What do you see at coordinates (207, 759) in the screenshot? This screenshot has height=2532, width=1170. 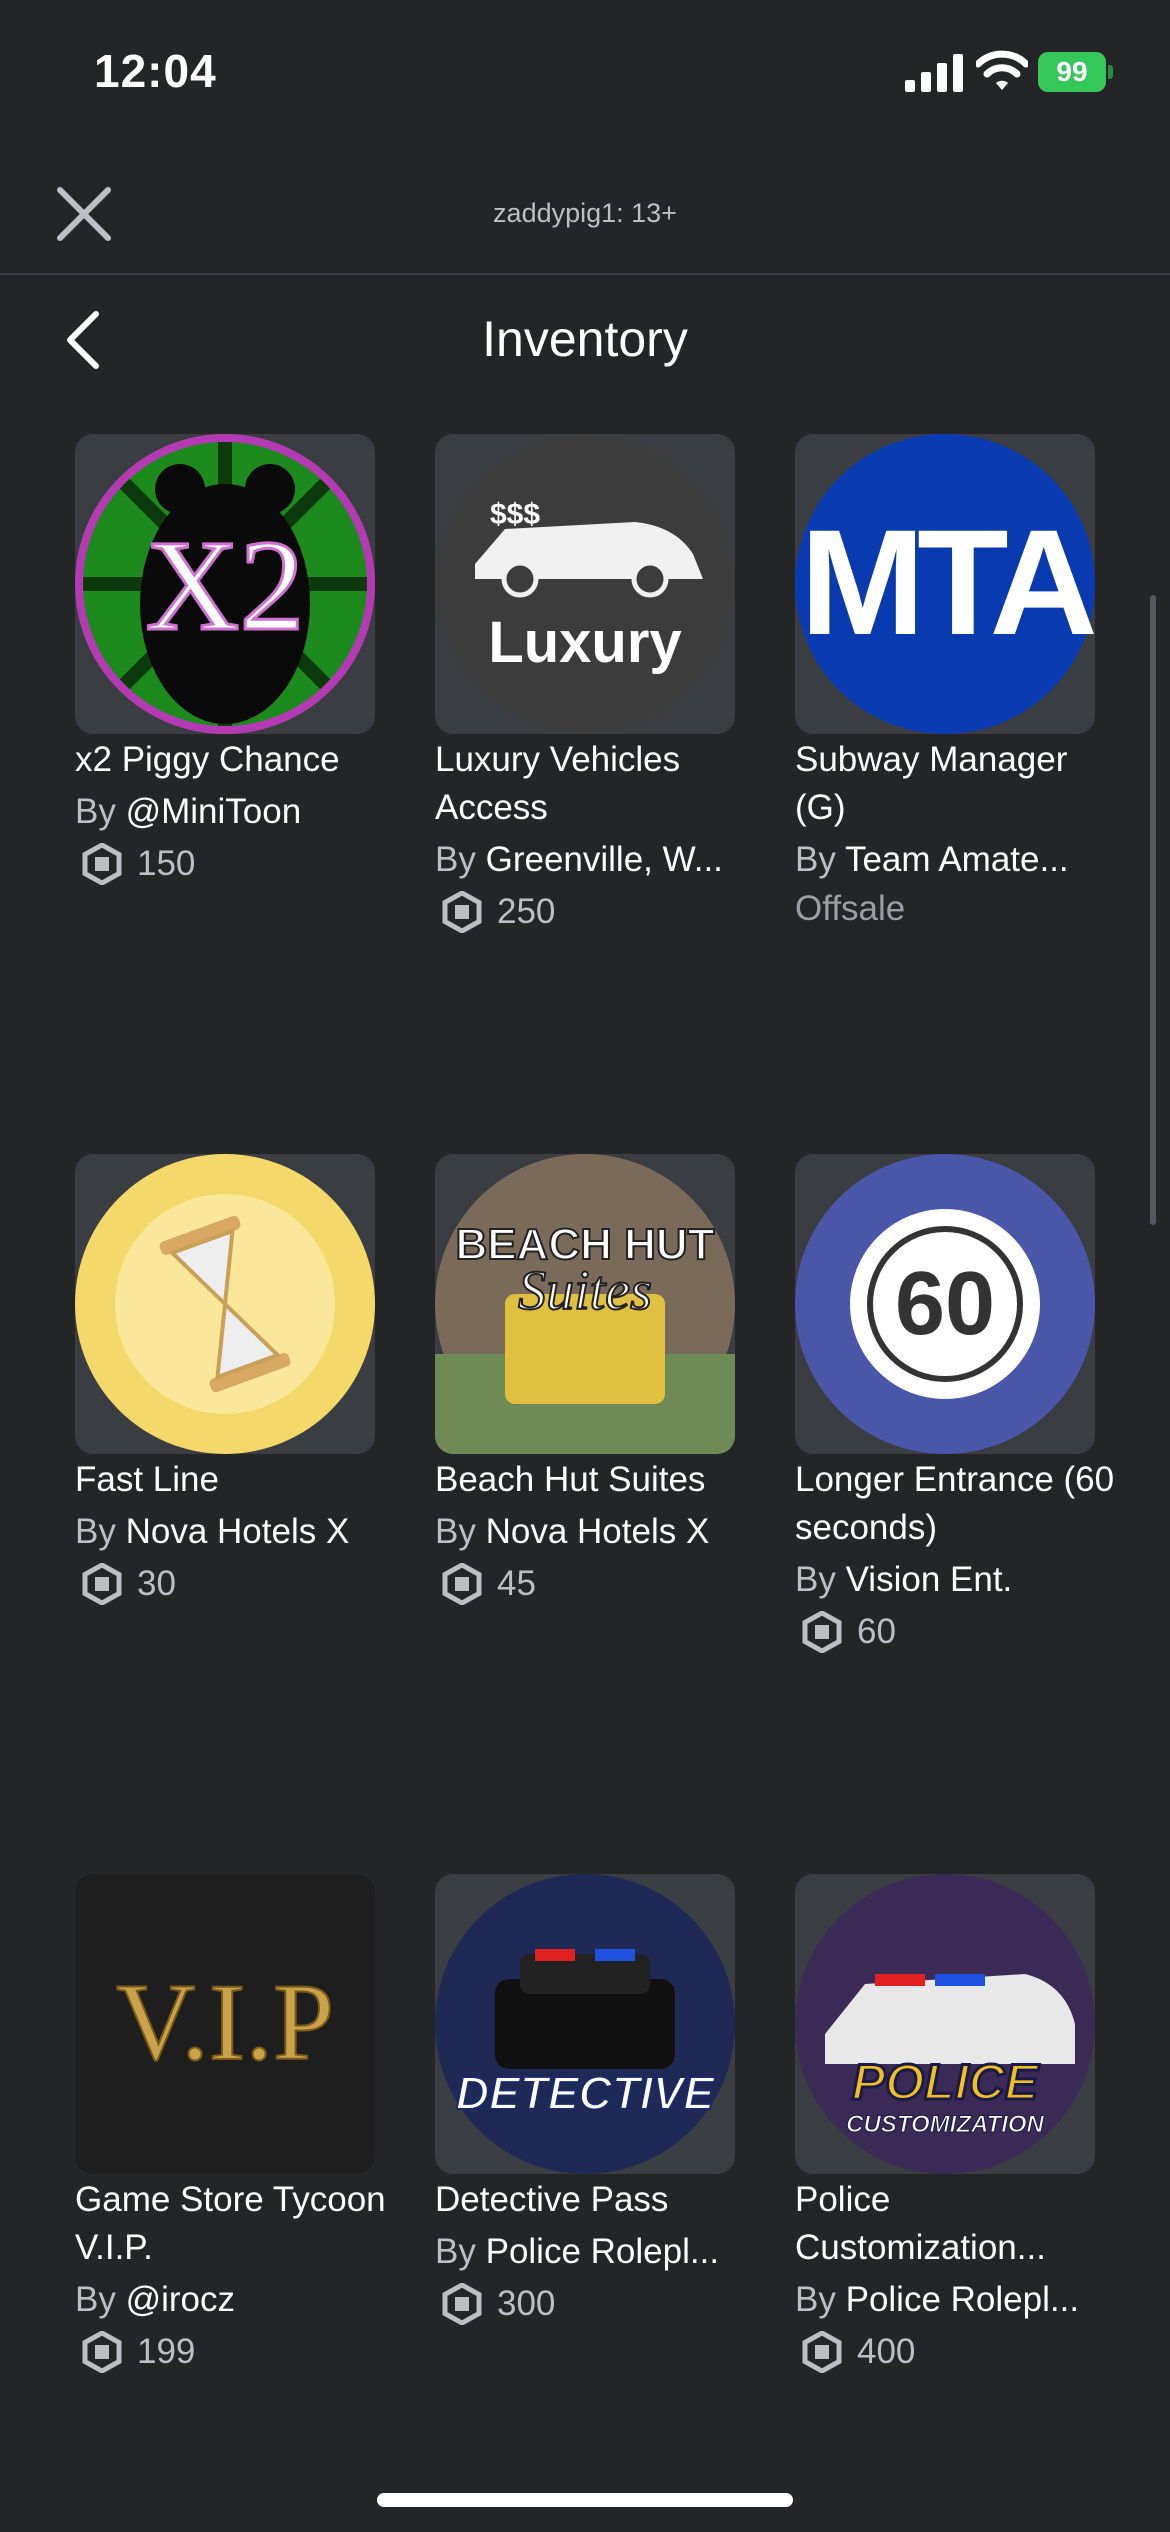 I see `item-name: x2 Piggy Chance` at bounding box center [207, 759].